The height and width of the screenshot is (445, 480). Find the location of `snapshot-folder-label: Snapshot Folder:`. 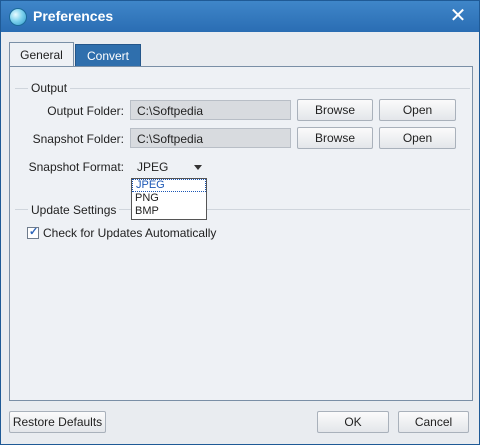

snapshot-folder-label: Snapshot Folder: is located at coordinates (78, 139).